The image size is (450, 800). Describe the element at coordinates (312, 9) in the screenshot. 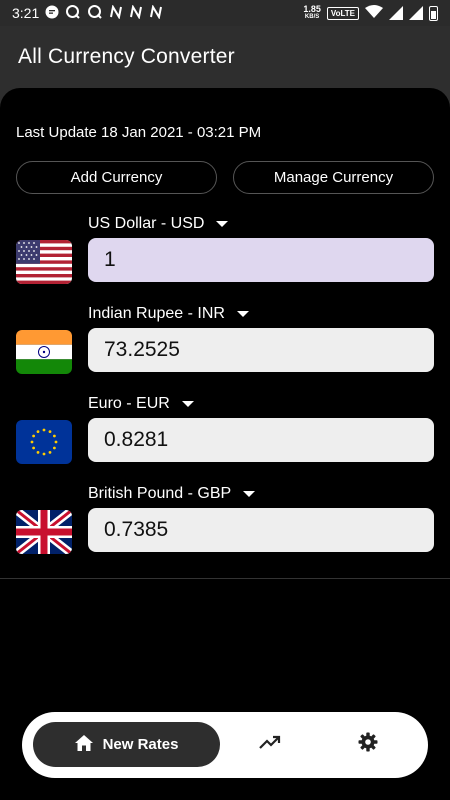

I see `network-speed-value: 1.85` at that location.